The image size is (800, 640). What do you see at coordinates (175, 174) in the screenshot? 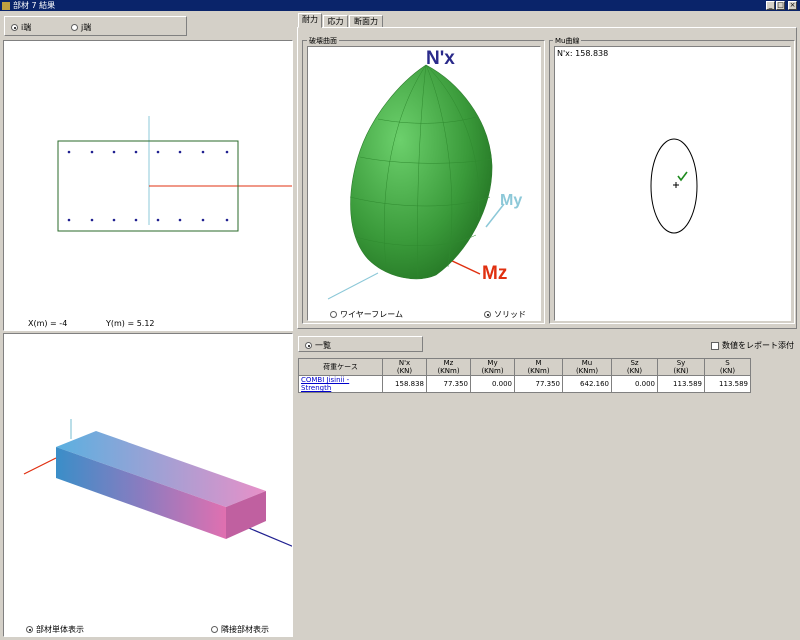
I see `section-drawing` at bounding box center [175, 174].